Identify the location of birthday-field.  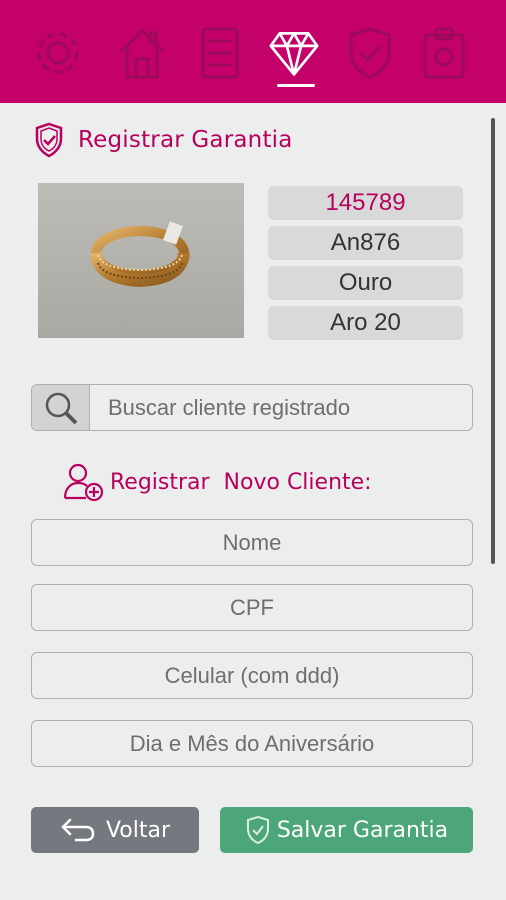
(252, 743).